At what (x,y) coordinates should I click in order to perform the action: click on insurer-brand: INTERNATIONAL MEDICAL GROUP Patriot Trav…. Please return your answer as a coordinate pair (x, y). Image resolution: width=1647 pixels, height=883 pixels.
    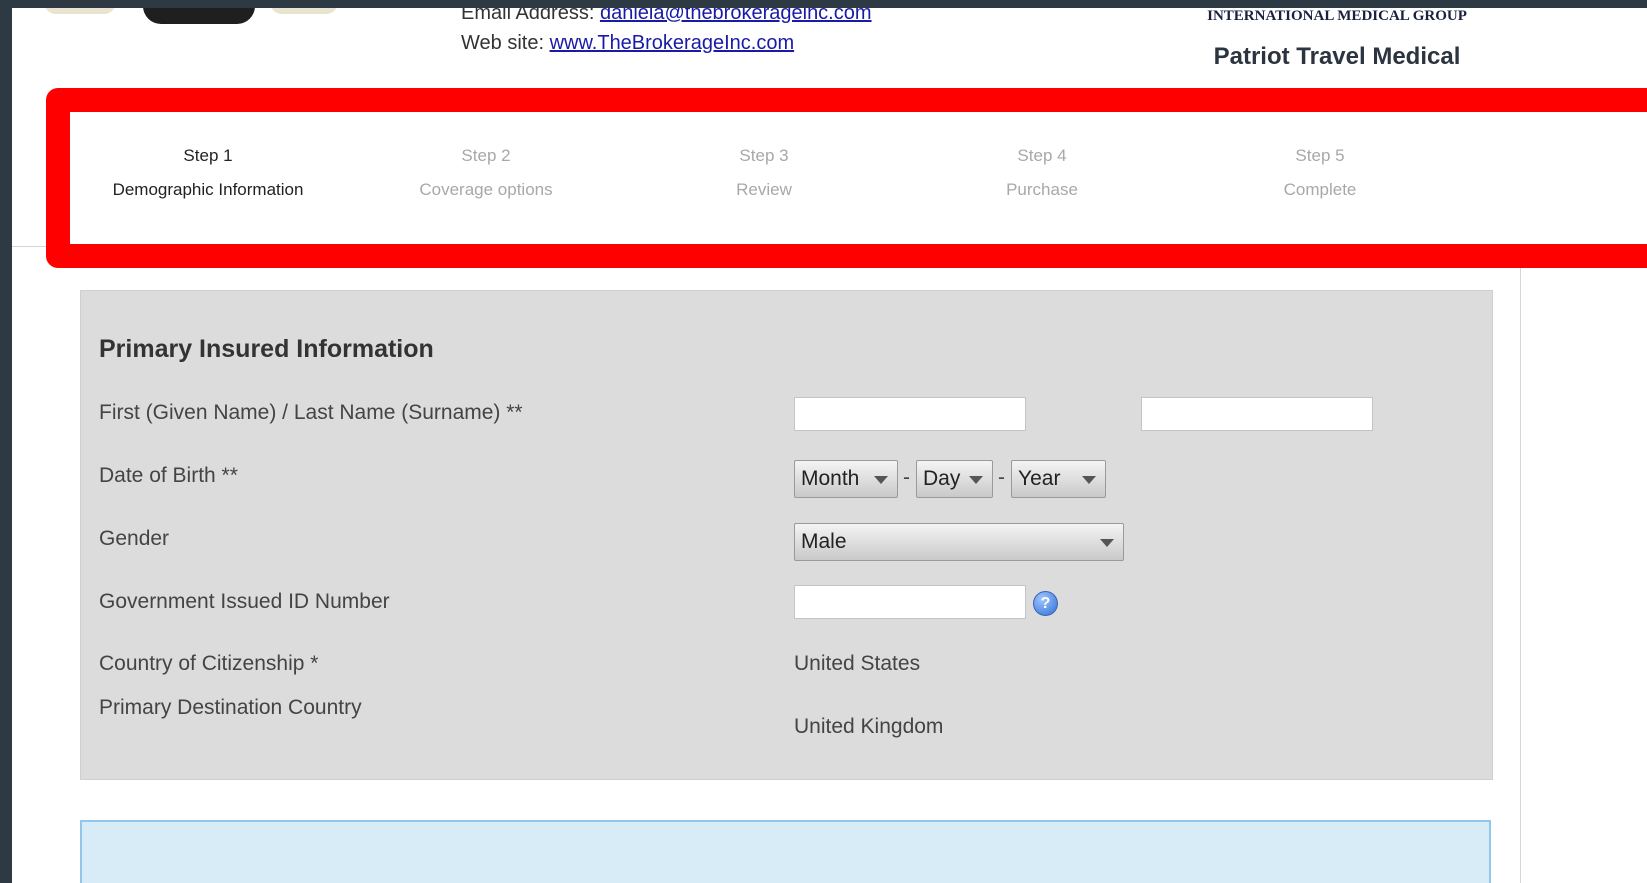
    Looking at the image, I should click on (1337, 39).